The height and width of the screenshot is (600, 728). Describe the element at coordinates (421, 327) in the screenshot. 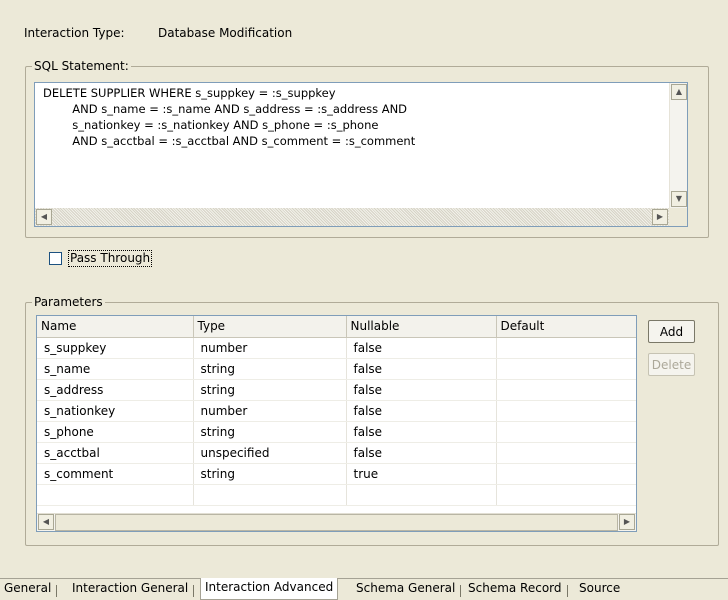

I see `column-header-nullable: Nullable` at that location.